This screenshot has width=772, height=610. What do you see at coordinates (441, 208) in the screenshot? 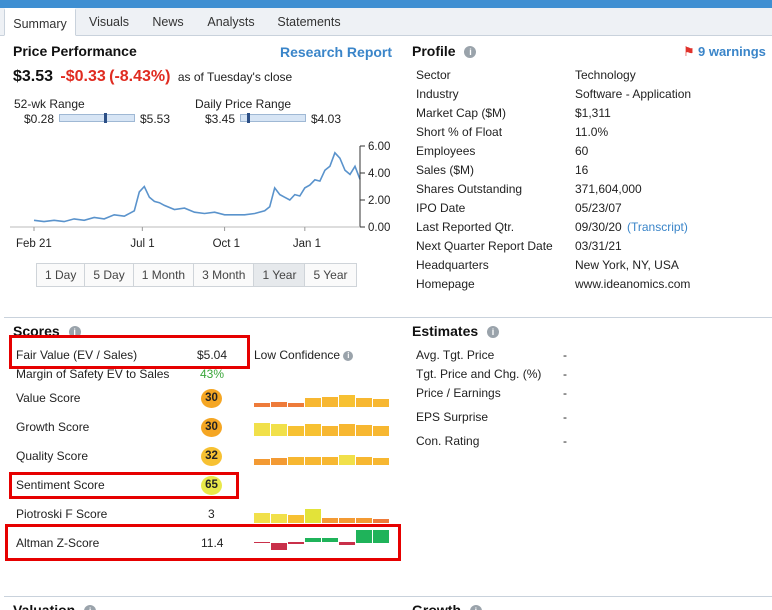
I see `profile-label: IPO Date` at bounding box center [441, 208].